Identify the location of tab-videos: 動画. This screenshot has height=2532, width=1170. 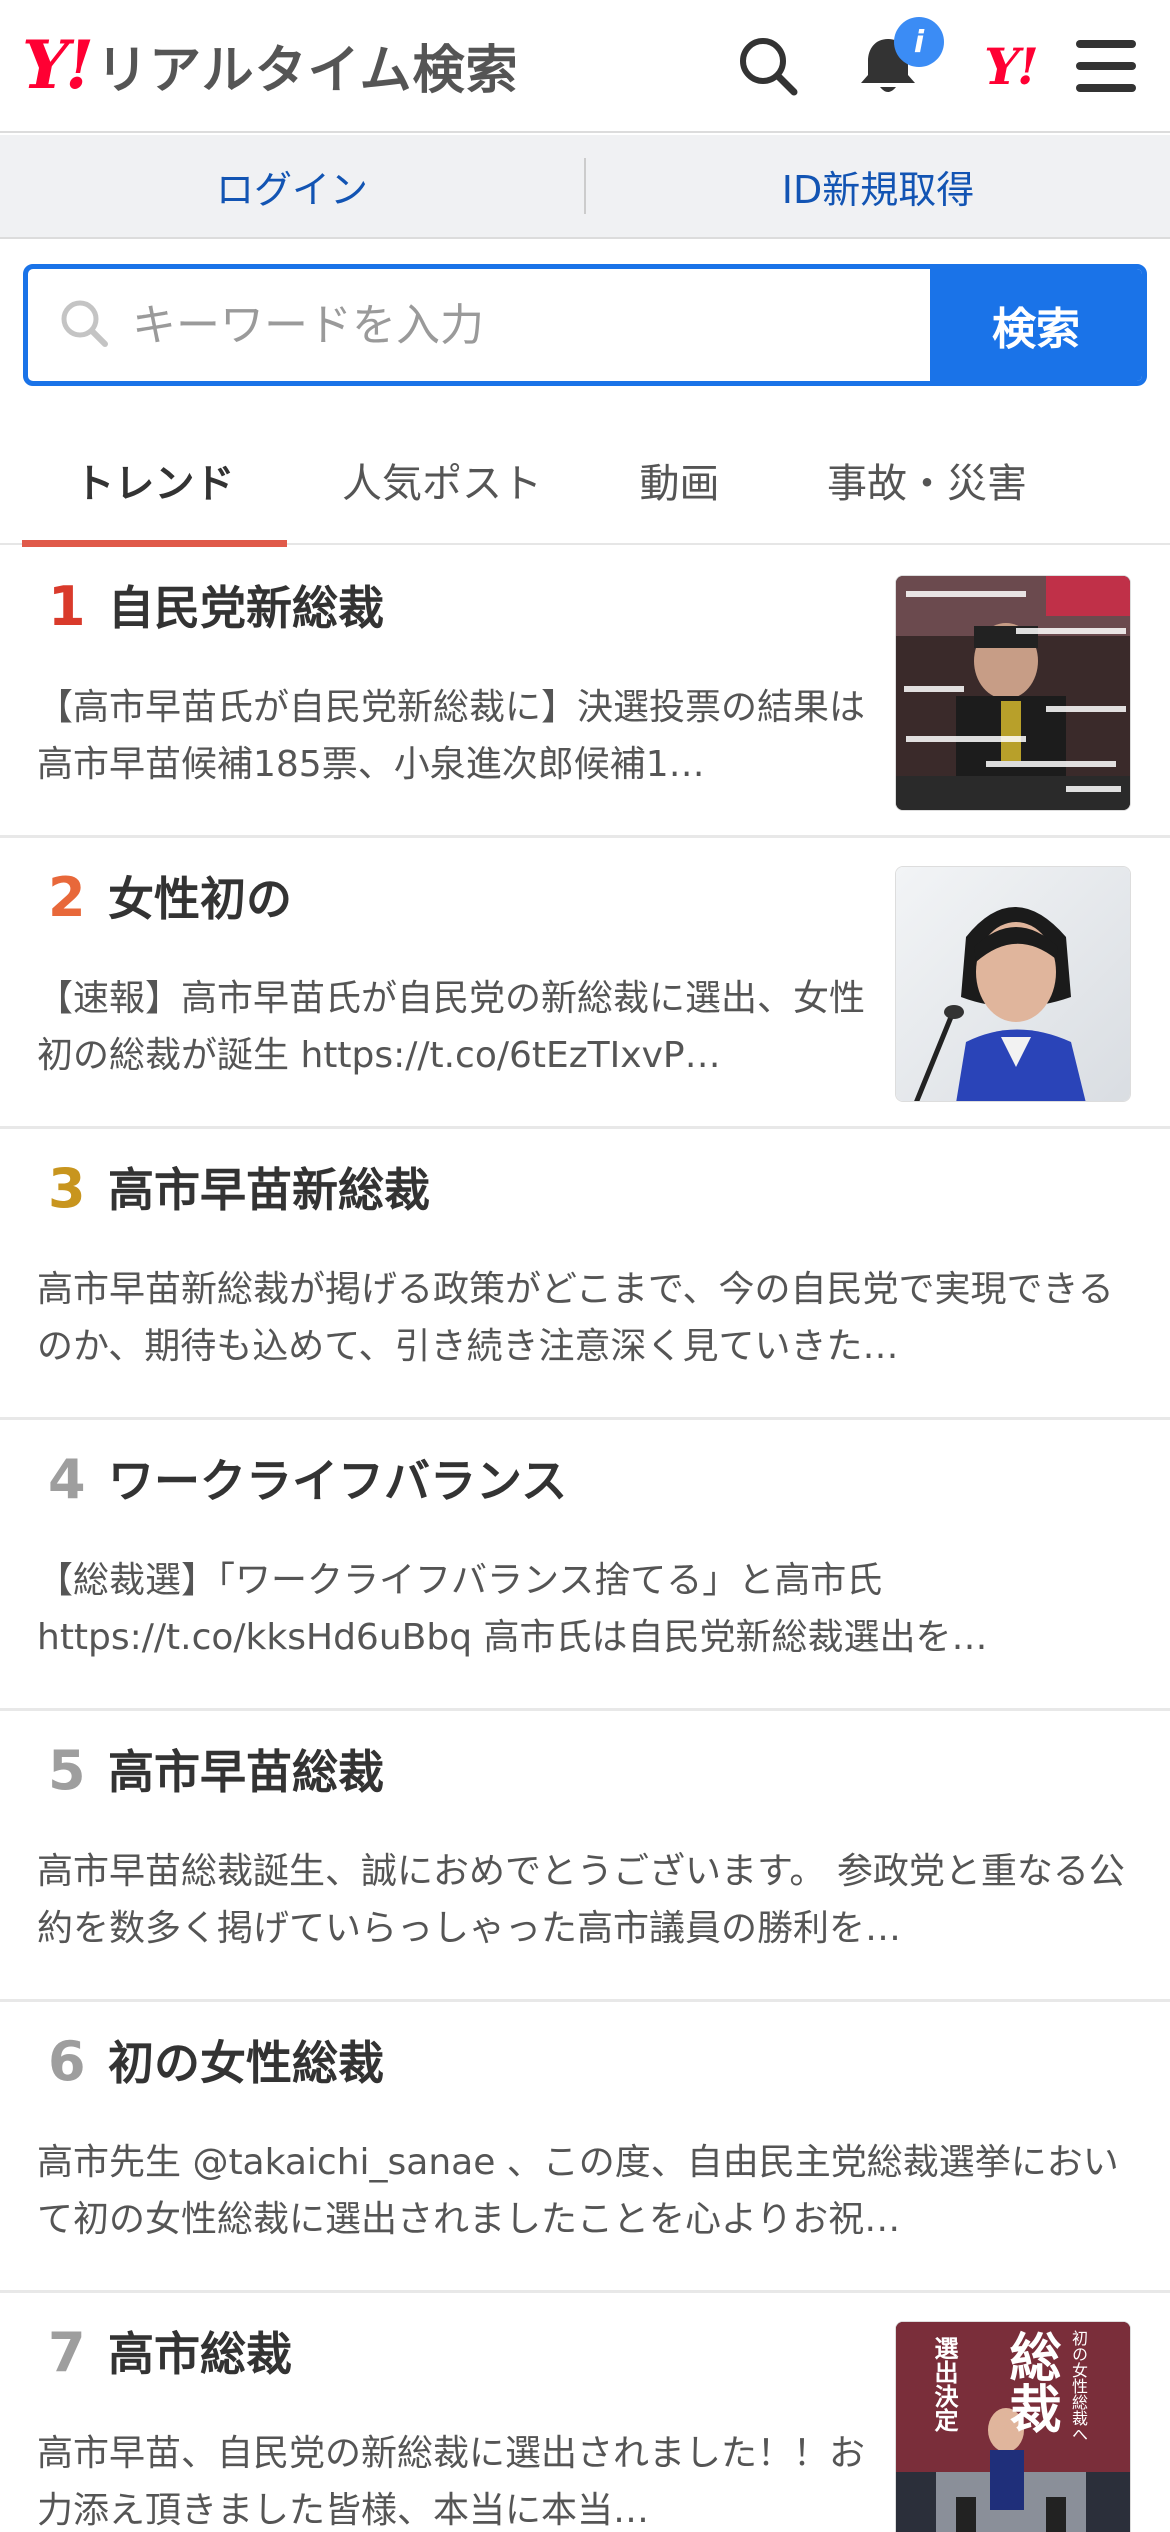
(679, 480).